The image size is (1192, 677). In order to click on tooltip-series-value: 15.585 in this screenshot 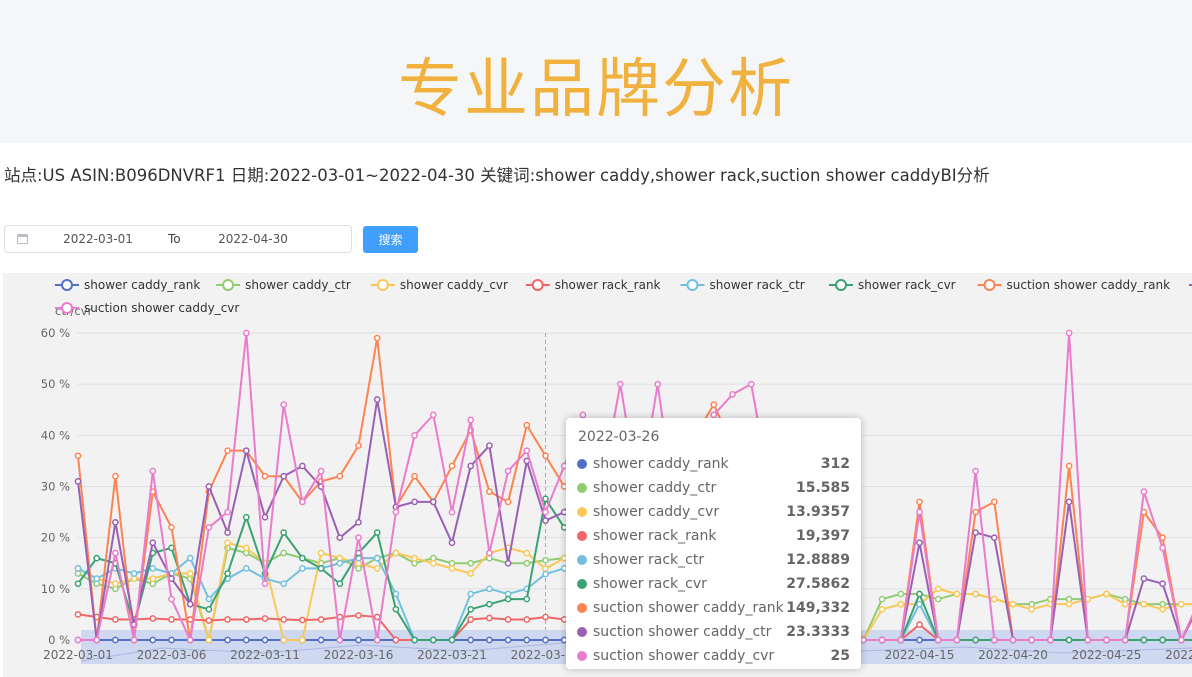, I will do `click(822, 488)`.